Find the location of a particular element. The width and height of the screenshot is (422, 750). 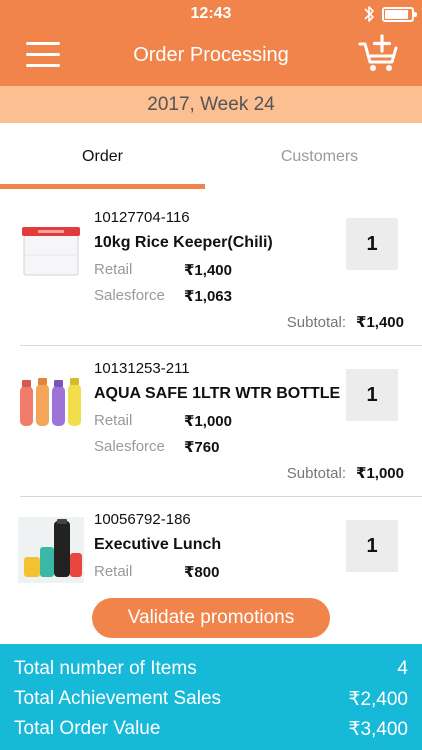

week-label: 2017, Week 24 is located at coordinates (211, 104).